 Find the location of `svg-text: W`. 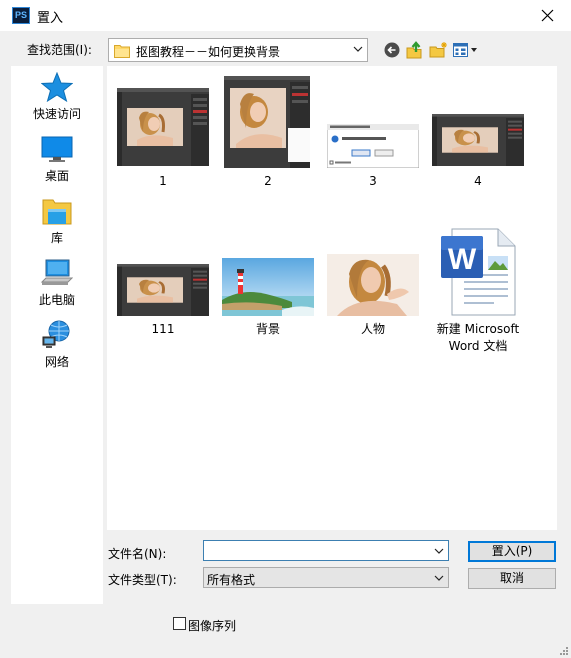

svg-text: W is located at coordinates (462, 259).